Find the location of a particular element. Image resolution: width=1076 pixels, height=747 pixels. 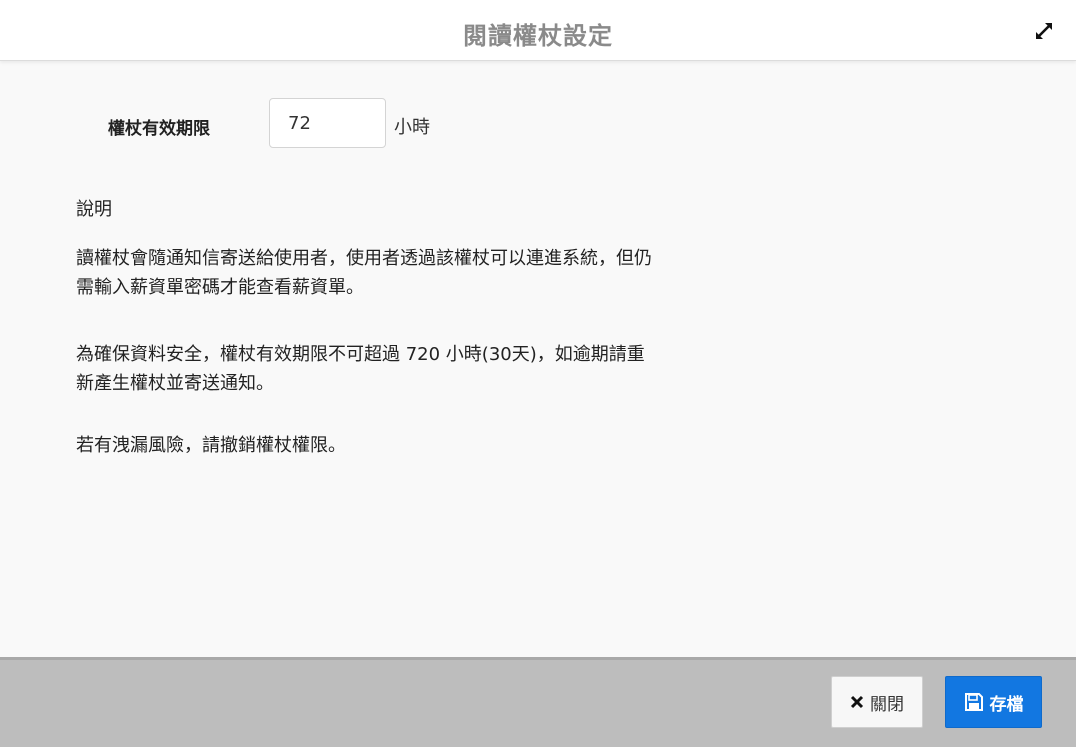

expand-icon is located at coordinates (1044, 31).